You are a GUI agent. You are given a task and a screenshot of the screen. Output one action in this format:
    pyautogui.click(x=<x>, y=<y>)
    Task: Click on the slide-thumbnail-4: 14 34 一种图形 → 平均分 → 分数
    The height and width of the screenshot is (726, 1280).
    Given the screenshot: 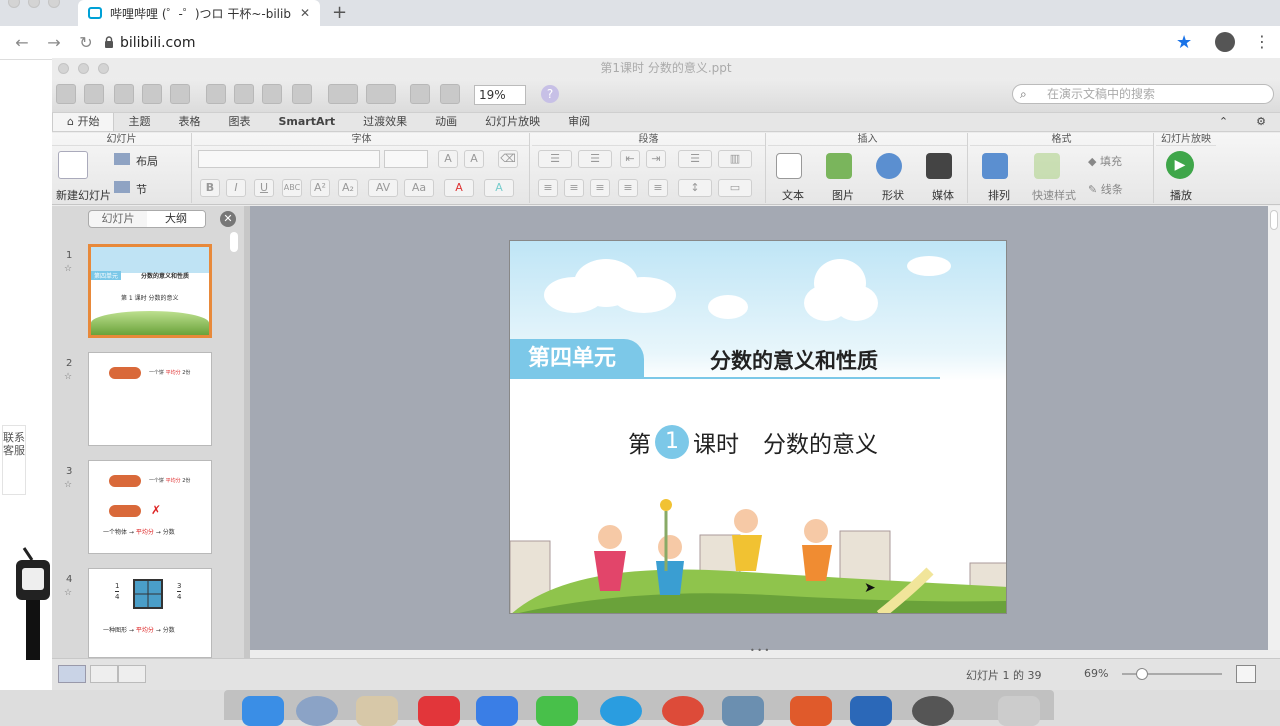 What is the action you would take?
    pyautogui.click(x=150, y=613)
    